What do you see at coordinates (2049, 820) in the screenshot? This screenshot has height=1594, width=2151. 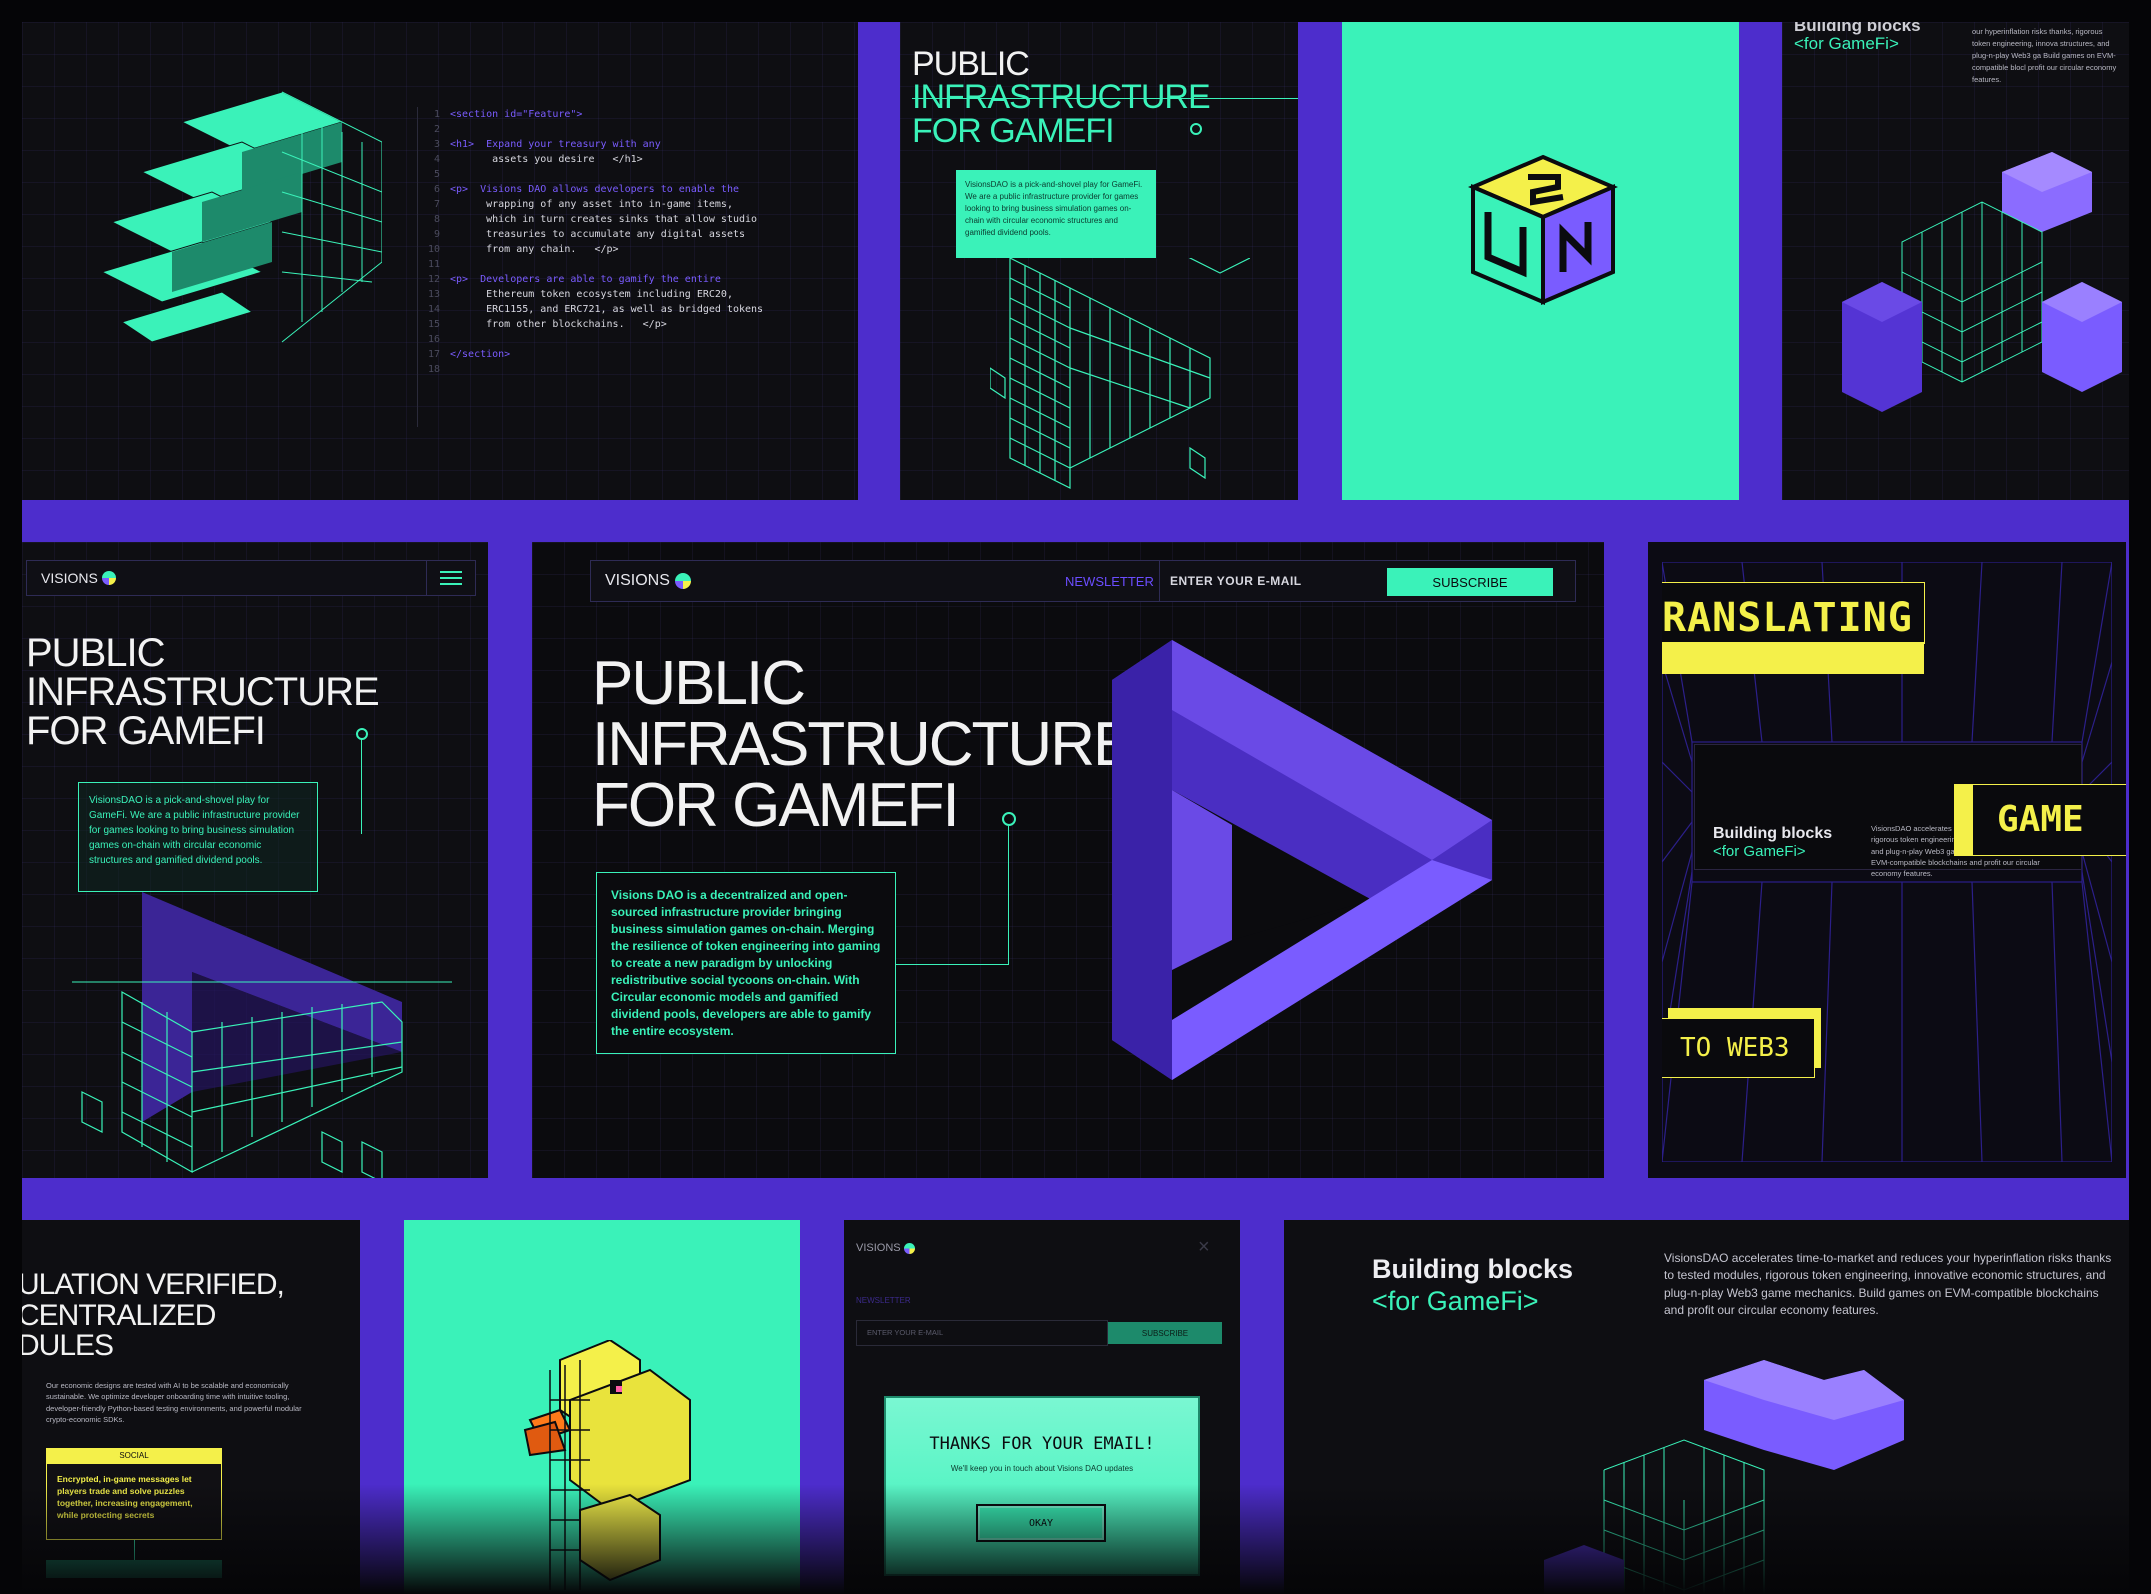 I see `game-tag: GAME` at bounding box center [2049, 820].